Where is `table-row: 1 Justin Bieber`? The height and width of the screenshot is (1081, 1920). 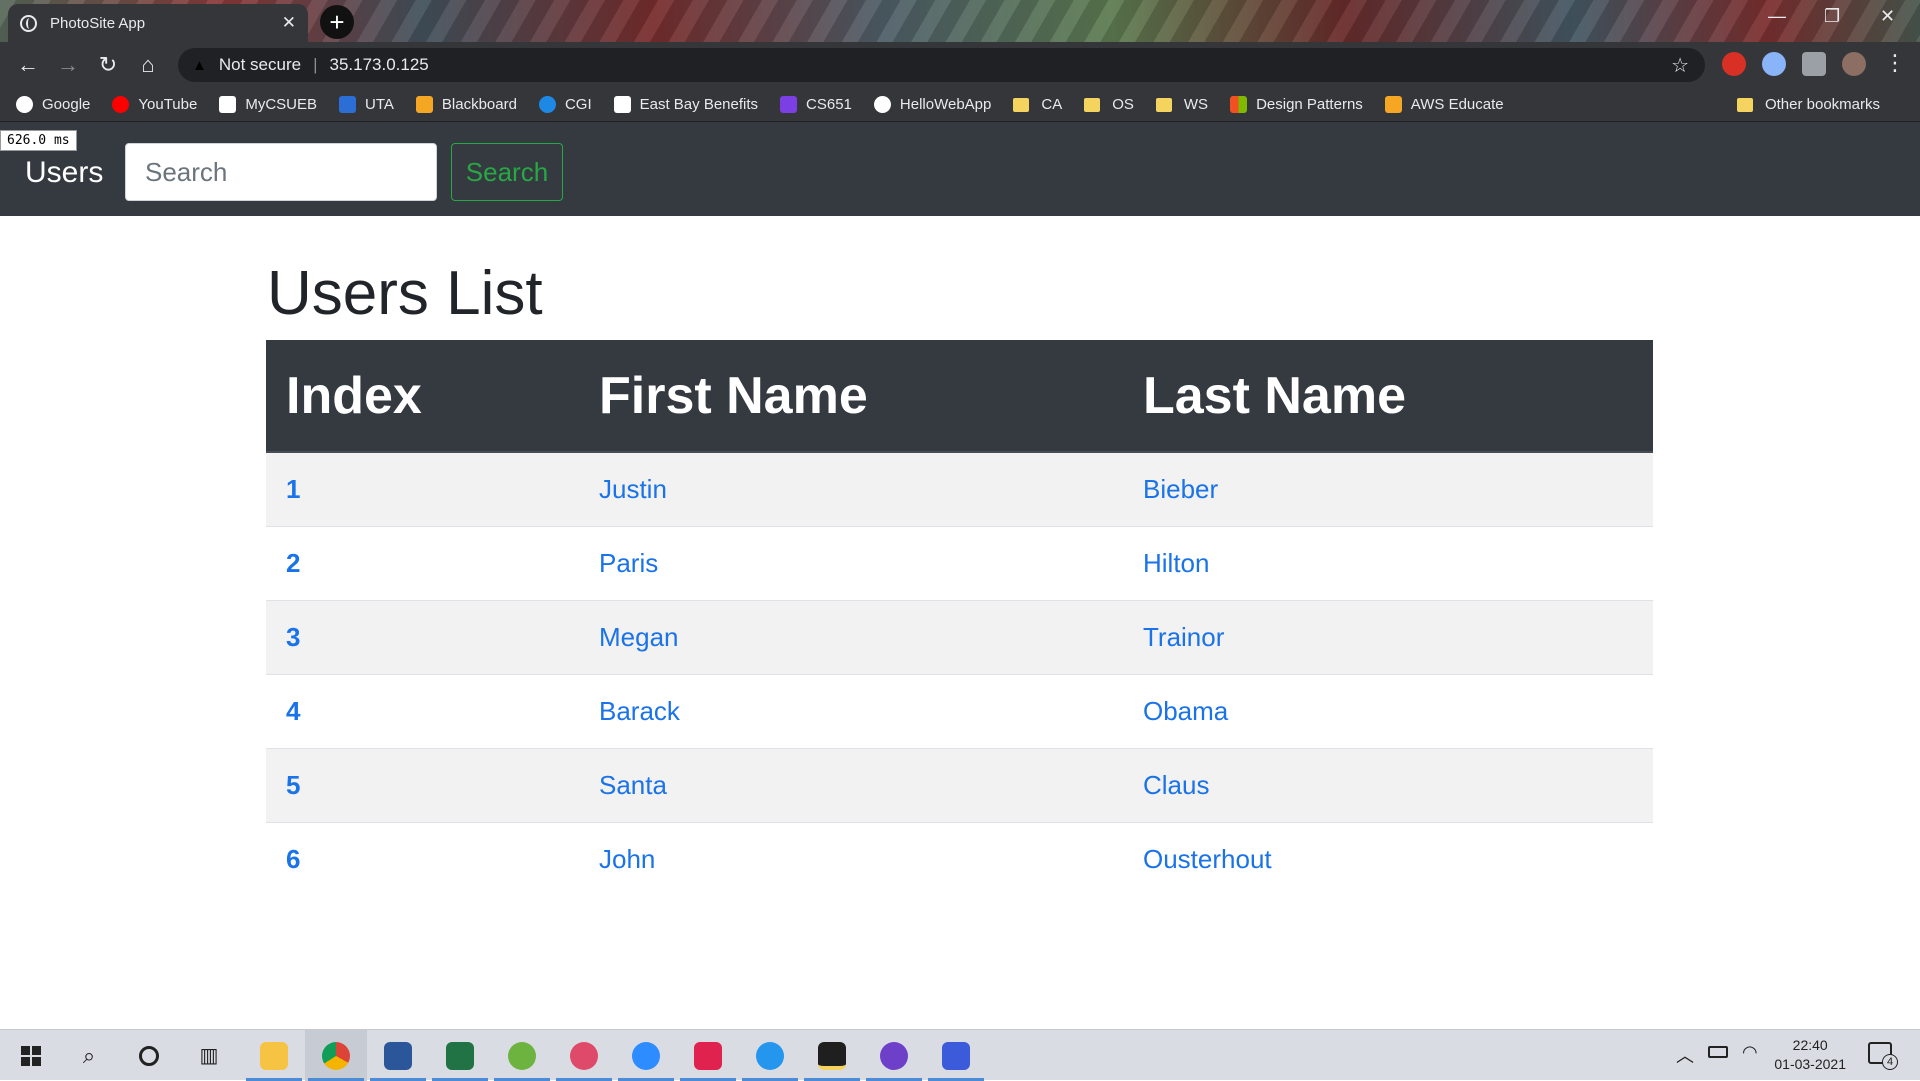
table-row: 1 Justin Bieber is located at coordinates (959, 488).